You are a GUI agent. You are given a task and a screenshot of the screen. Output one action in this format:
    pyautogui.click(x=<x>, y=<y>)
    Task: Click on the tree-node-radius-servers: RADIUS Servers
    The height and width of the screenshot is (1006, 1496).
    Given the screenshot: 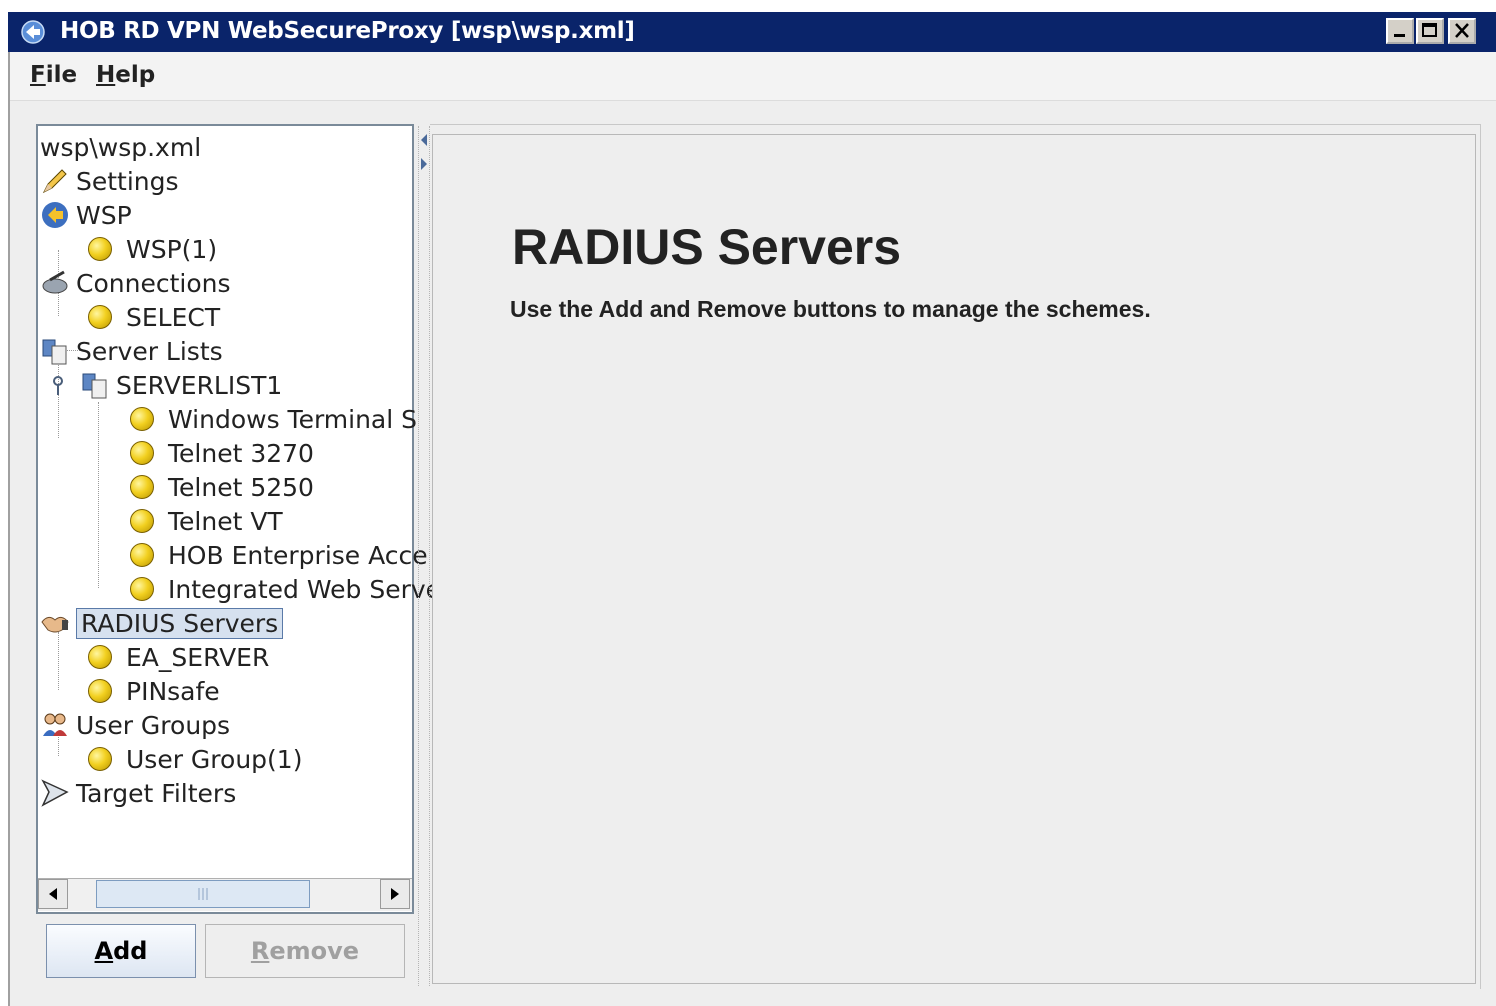 What is the action you would take?
    pyautogui.click(x=162, y=623)
    